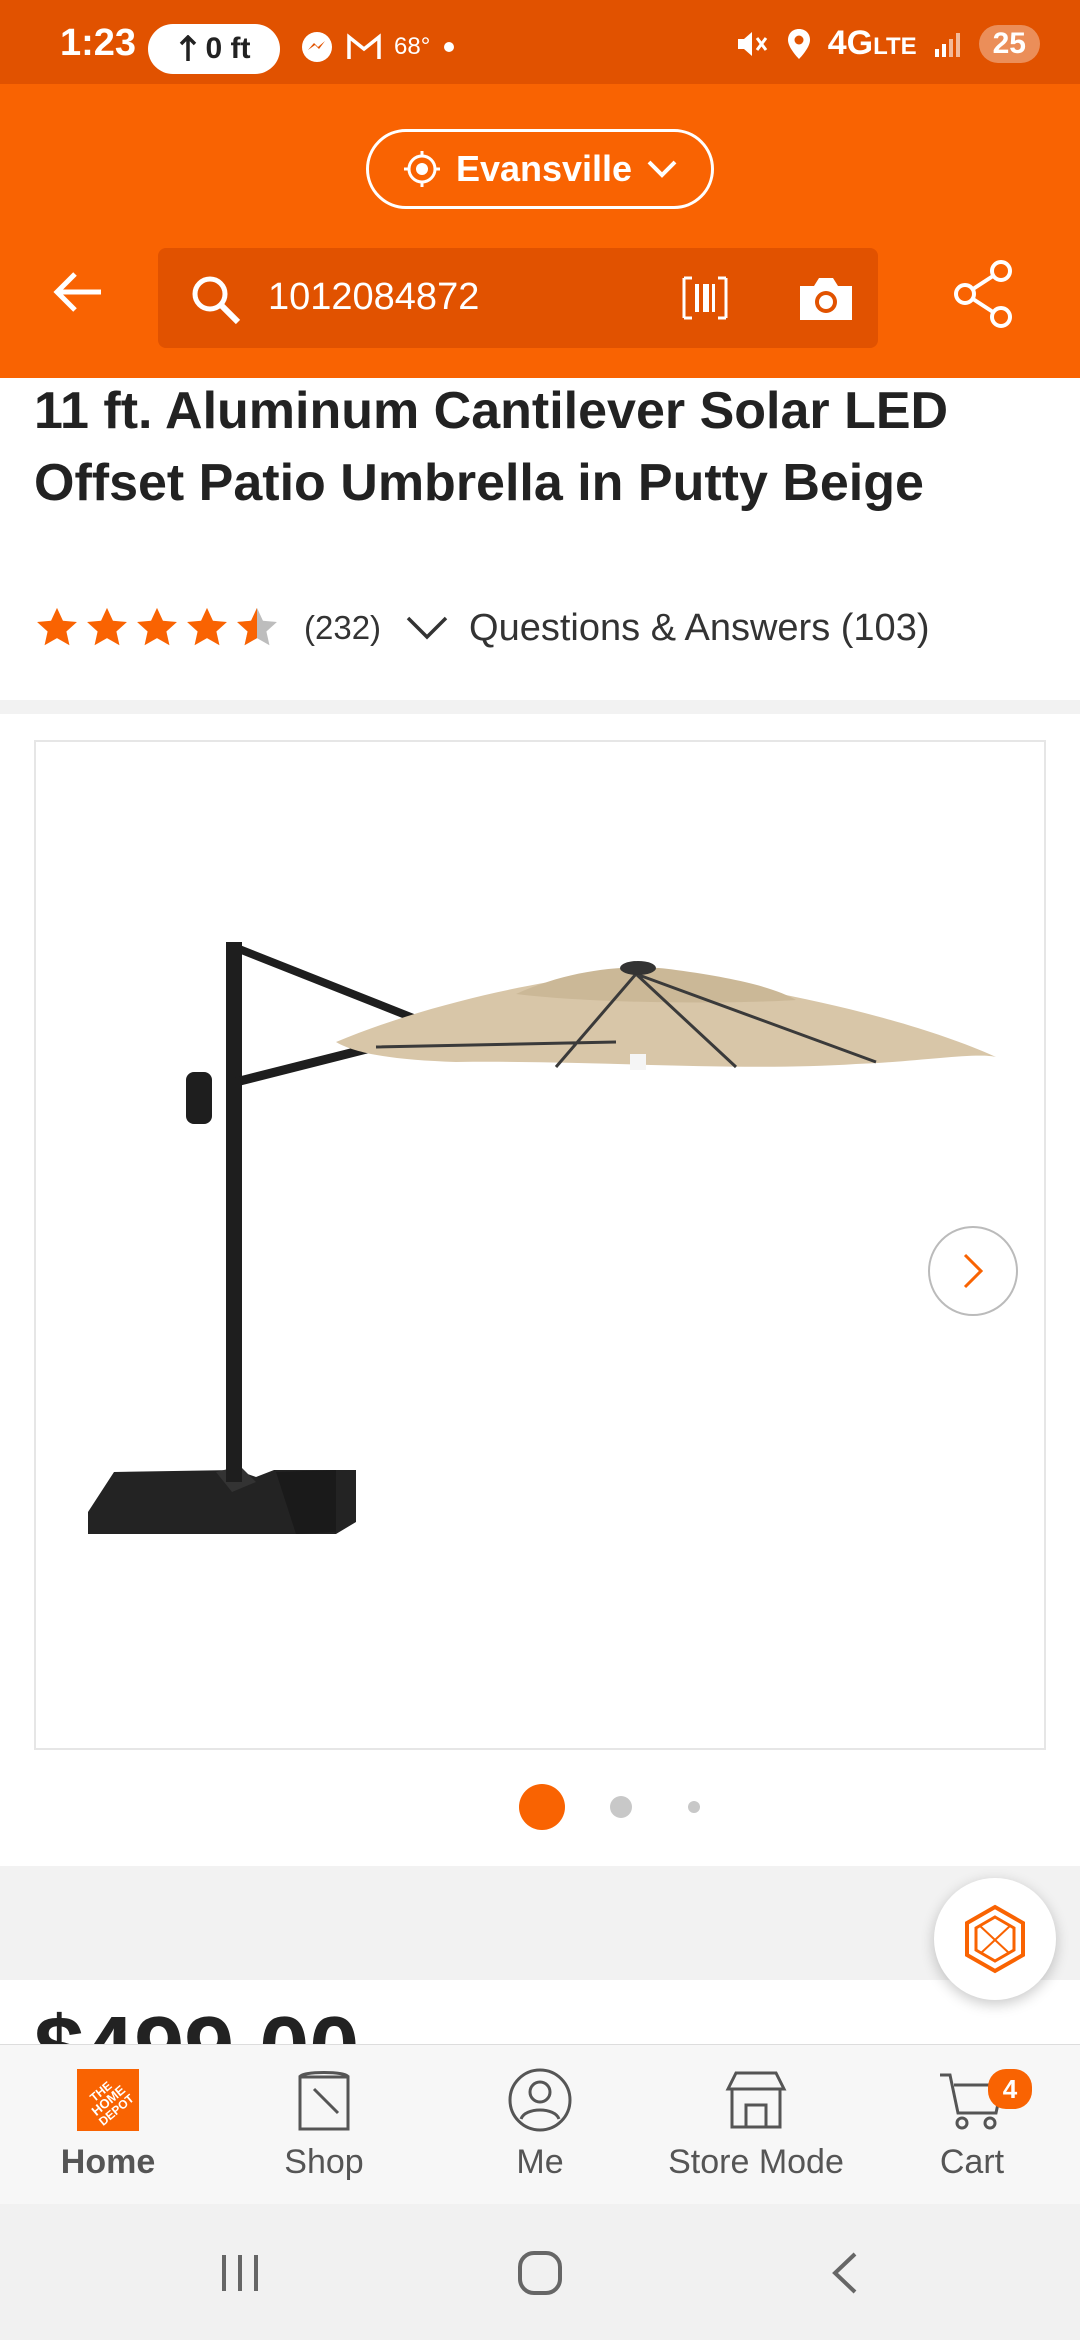 This screenshot has height=2340, width=1080. I want to click on app-header: Evansville 1012084872, so click(540, 231).